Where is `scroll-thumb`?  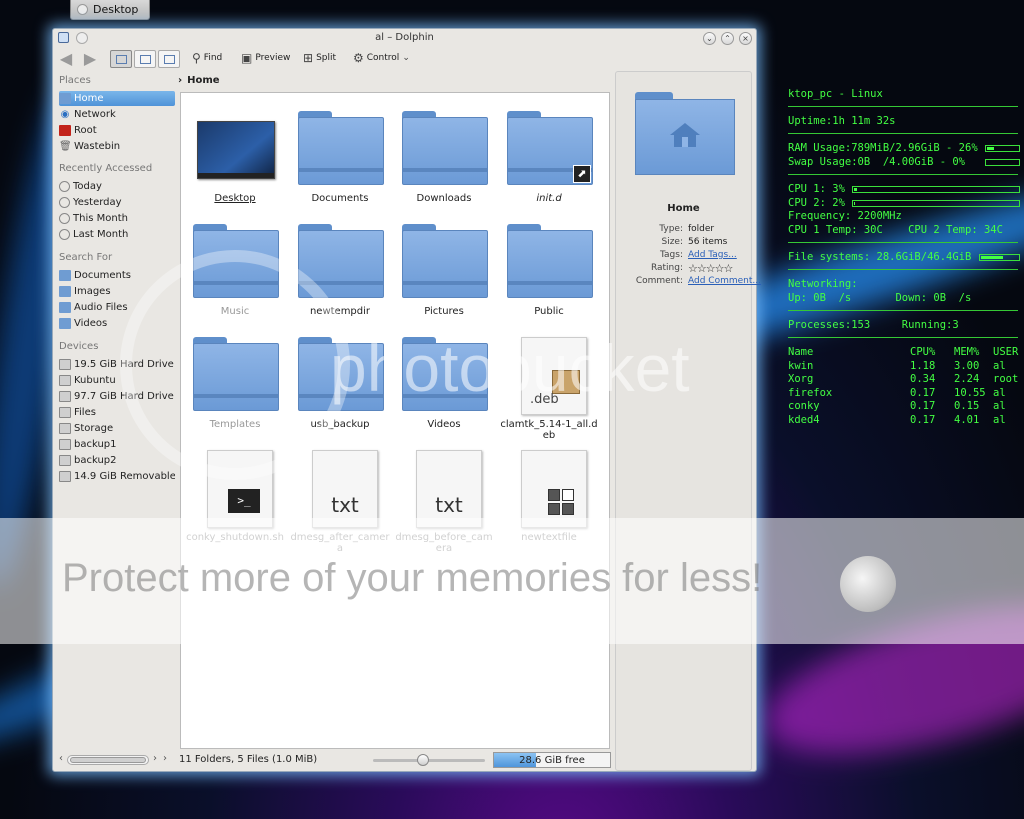 scroll-thumb is located at coordinates (108, 760).